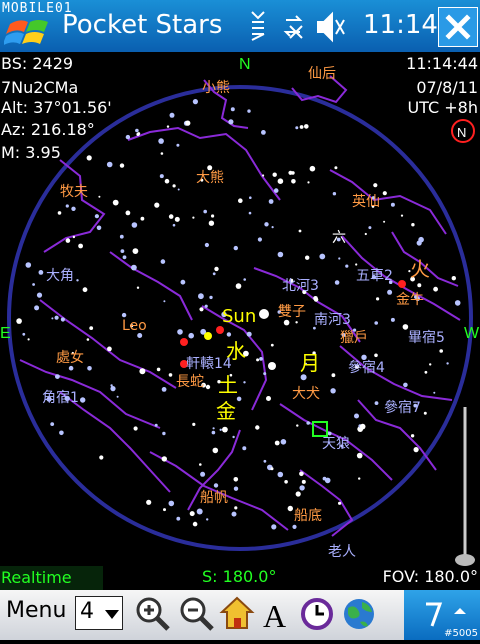 This screenshot has width=480, height=644. Describe the element at coordinates (197, 614) in the screenshot. I see `zoom-out-icon` at that location.